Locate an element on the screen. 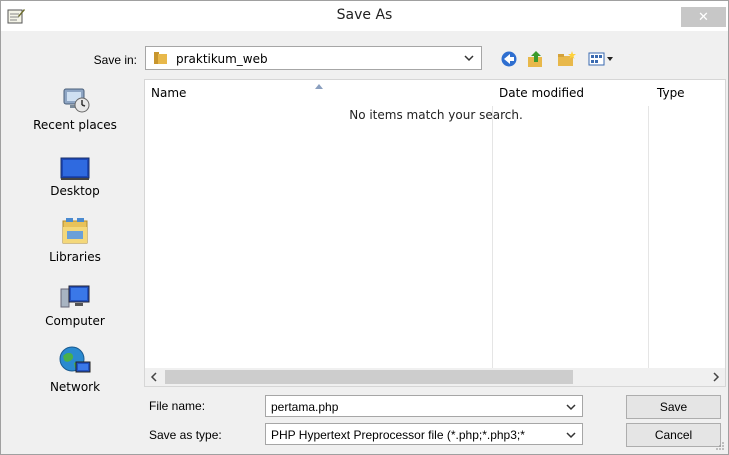  place-recent-places: Recent places is located at coordinates (75, 108).